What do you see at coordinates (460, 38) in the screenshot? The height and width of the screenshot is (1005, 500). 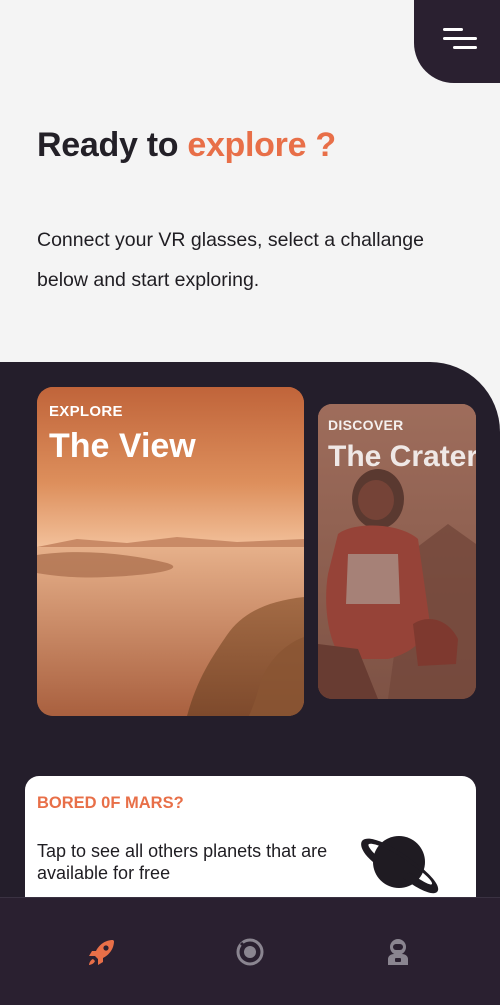 I see `menu-icon` at bounding box center [460, 38].